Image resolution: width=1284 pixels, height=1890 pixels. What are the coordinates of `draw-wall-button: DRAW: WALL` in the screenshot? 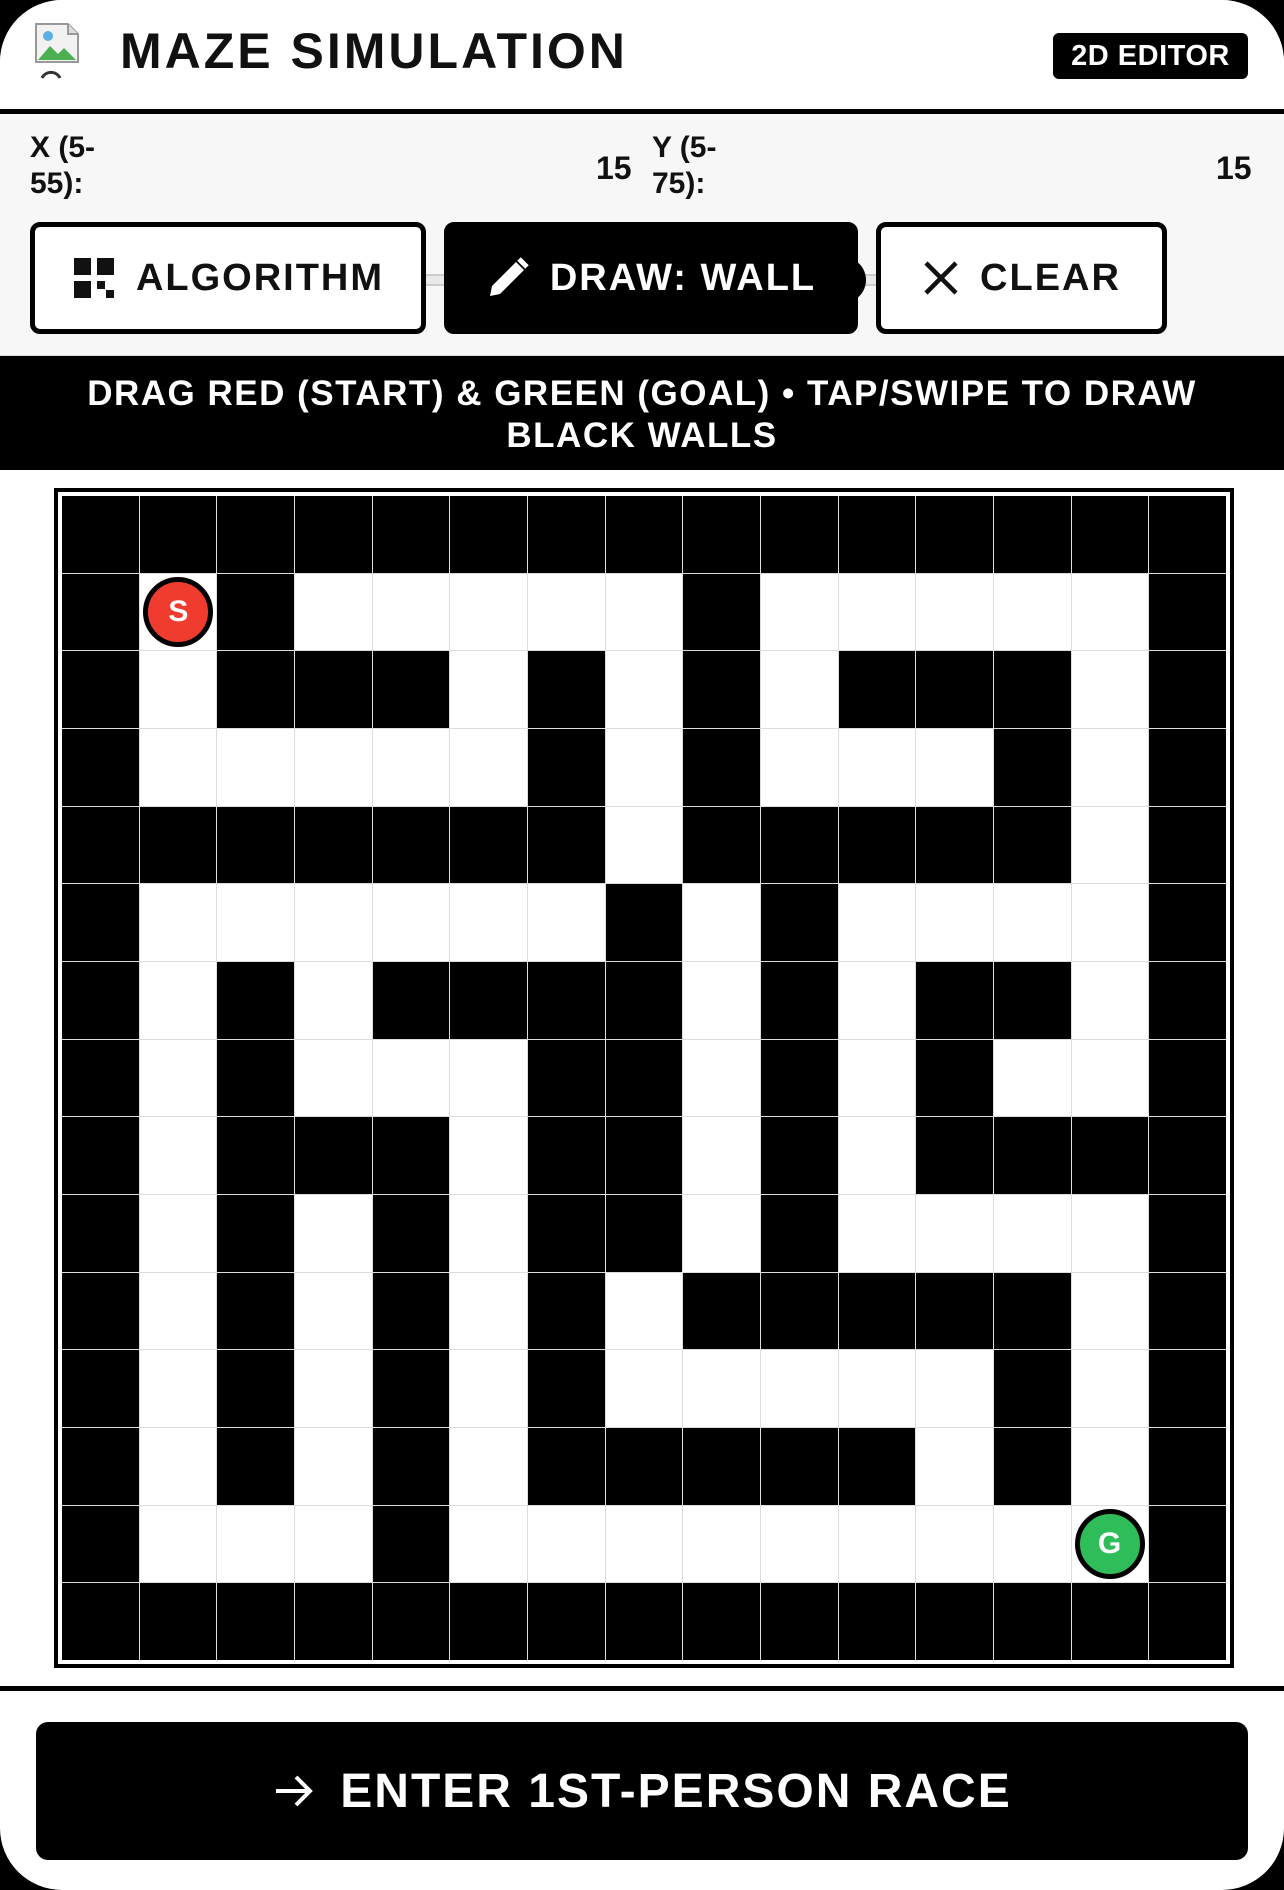 It's located at (651, 278).